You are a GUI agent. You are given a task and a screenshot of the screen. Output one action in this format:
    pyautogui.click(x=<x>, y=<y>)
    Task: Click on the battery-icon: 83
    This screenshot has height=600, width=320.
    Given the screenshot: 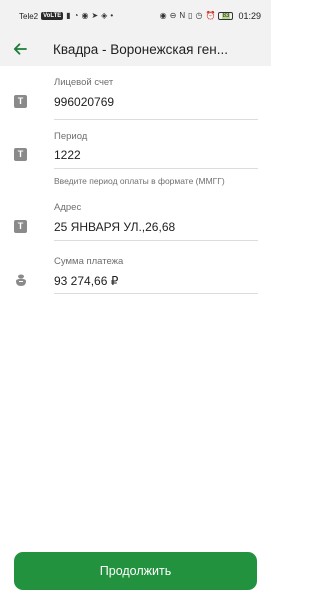 What is the action you would take?
    pyautogui.click(x=226, y=16)
    